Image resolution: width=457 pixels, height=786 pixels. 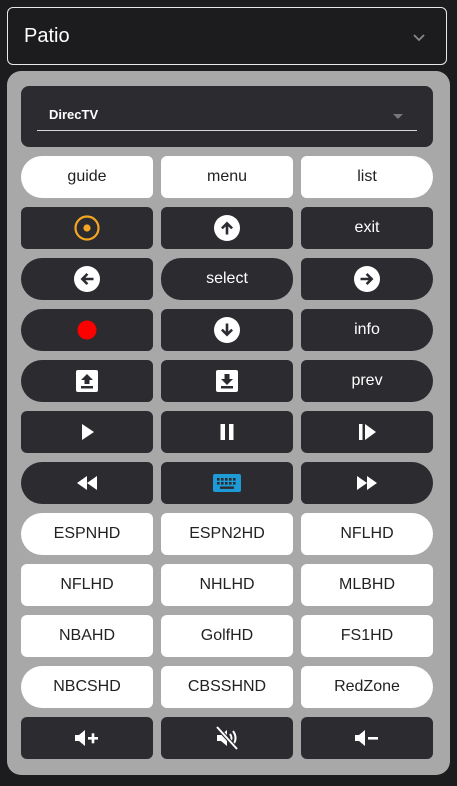 I want to click on channel-button: ESPN2HD, so click(x=227, y=534).